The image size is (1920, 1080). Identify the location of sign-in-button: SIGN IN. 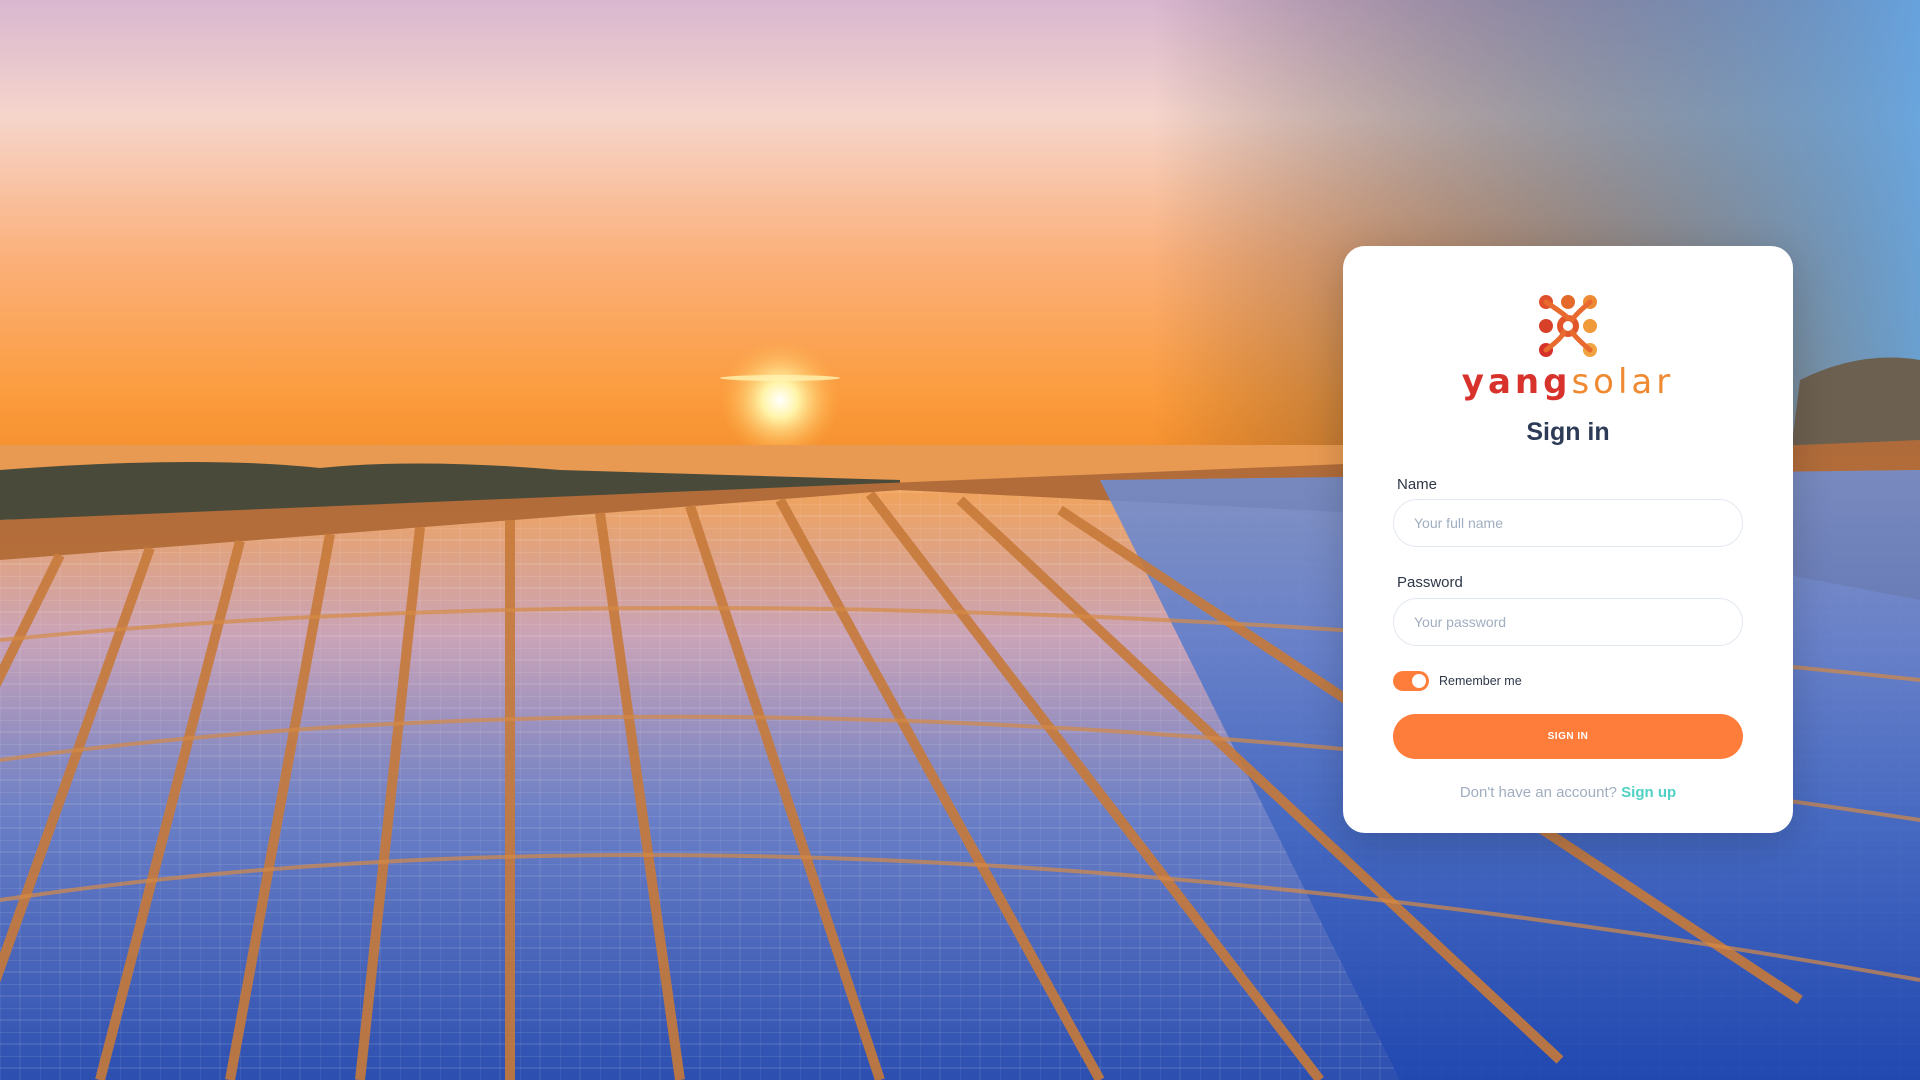
(1568, 736).